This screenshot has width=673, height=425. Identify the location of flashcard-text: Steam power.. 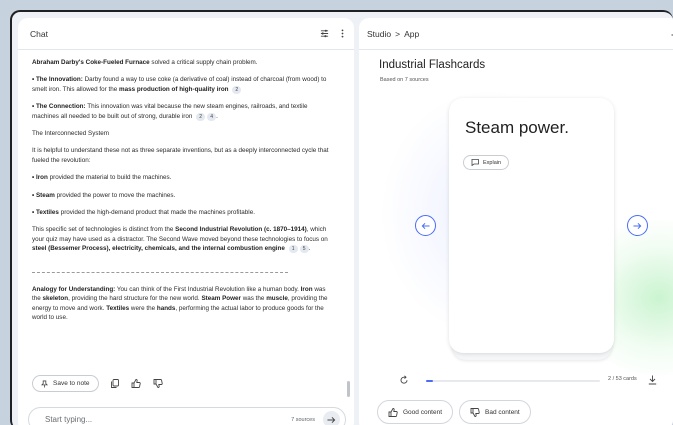
(517, 127).